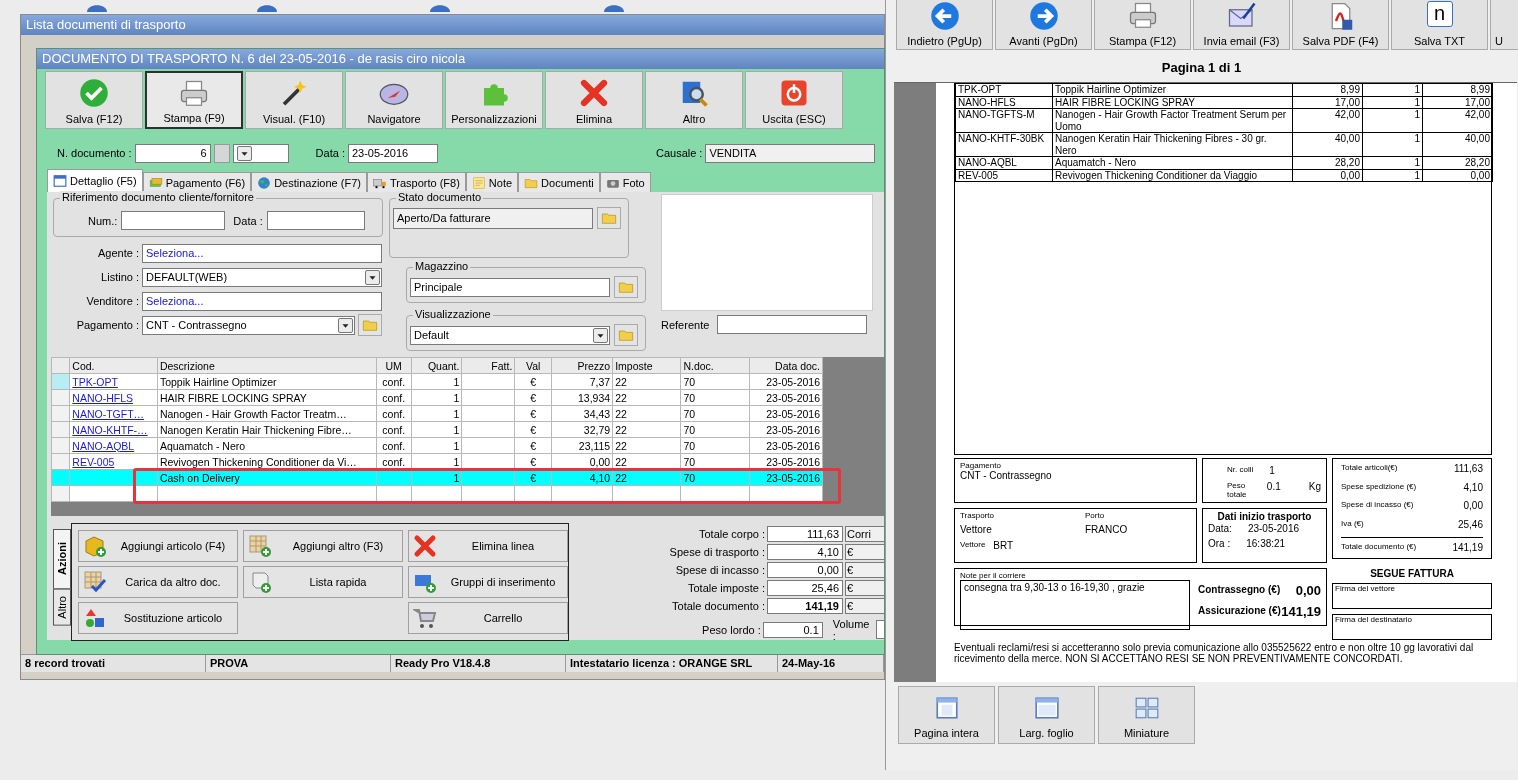 This screenshot has height=780, width=1518. I want to click on side-tab: Altro, so click(62, 607).